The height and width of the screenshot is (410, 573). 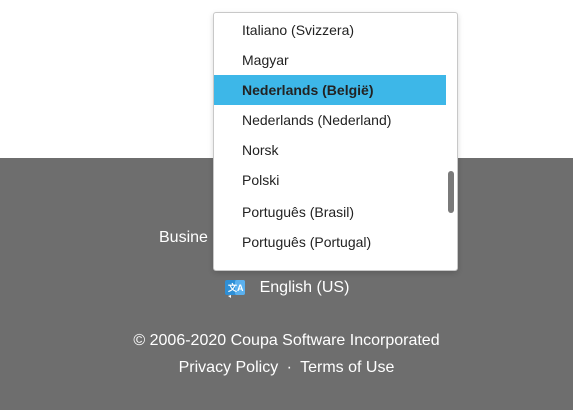 What do you see at coordinates (240, 288) in the screenshot?
I see `svg-text: A` at bounding box center [240, 288].